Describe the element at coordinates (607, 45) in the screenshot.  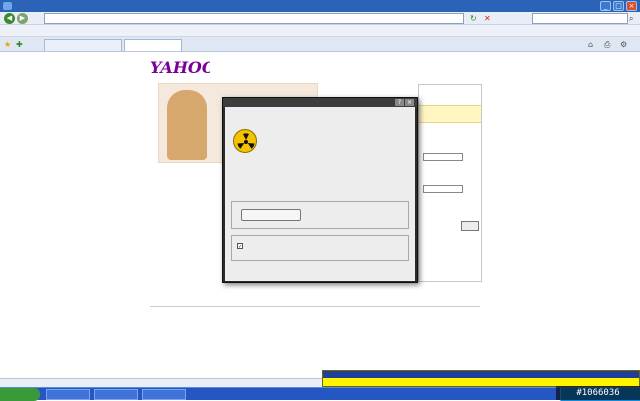
I see `print-icon: ⎙` at that location.